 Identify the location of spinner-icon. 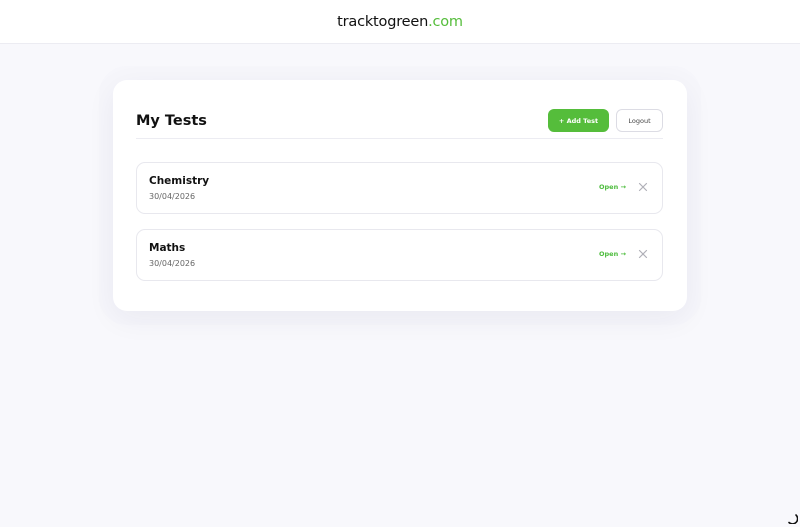
(793, 519).